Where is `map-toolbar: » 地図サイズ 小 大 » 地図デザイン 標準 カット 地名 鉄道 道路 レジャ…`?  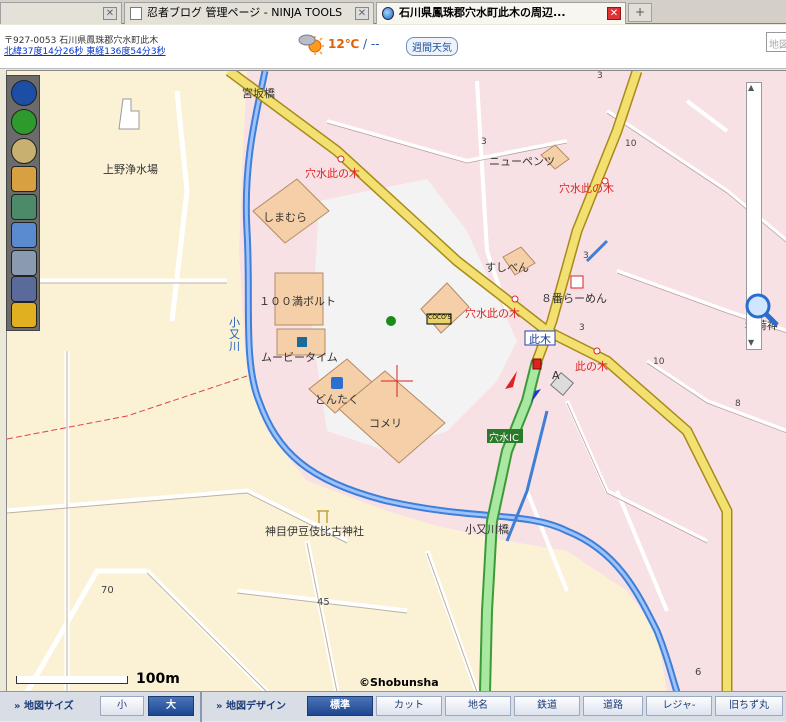 map-toolbar: » 地図サイズ 小 大 » 地図デザイン 標準 カット 地名 鉄道 道路 レジャ… is located at coordinates (393, 706).